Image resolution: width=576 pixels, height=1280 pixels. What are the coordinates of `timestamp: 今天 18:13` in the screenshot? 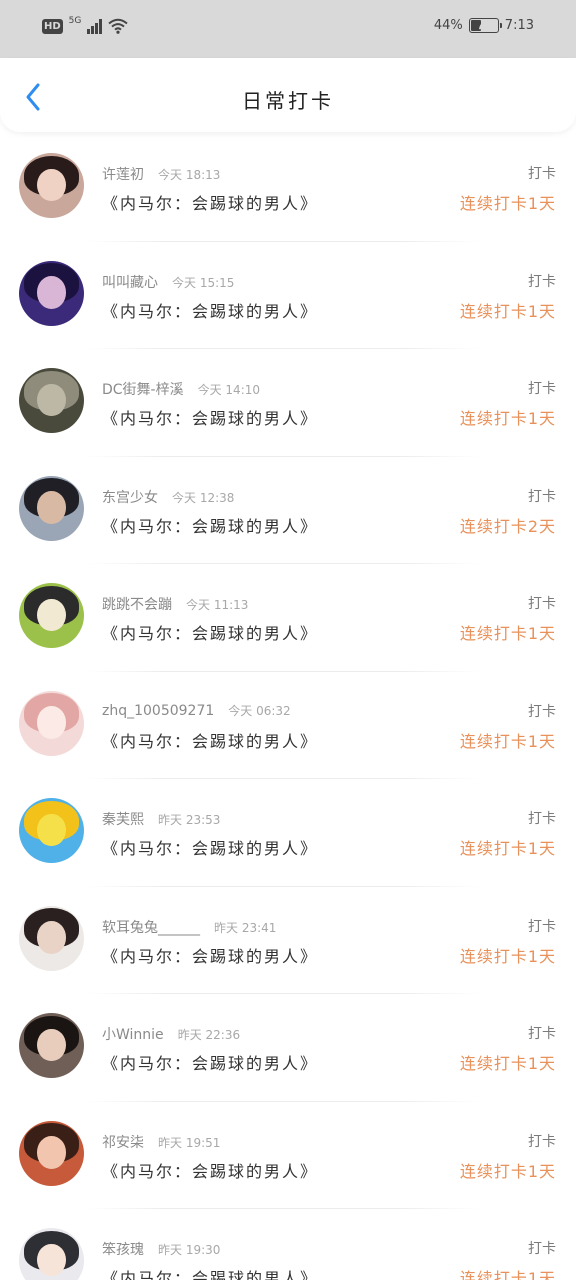 It's located at (189, 175).